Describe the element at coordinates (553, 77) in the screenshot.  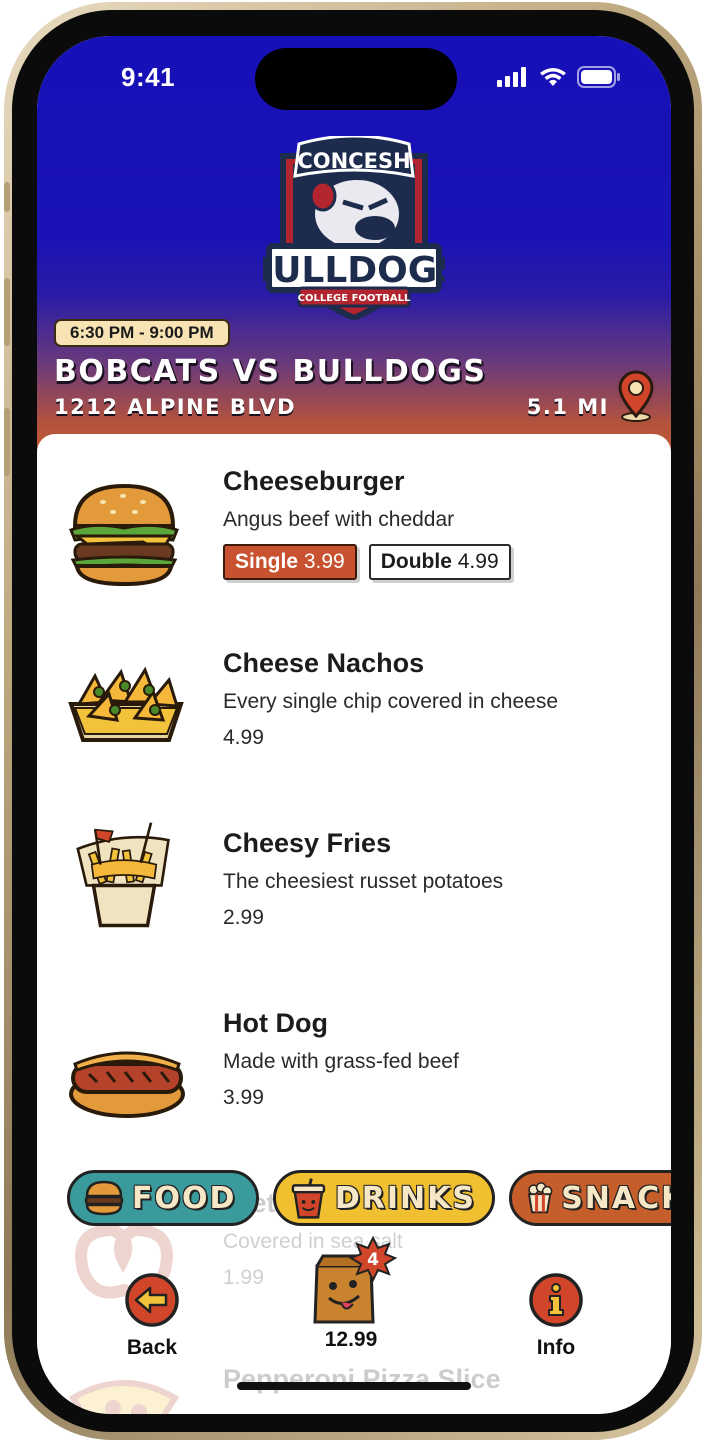
I see `wifi-icon` at that location.